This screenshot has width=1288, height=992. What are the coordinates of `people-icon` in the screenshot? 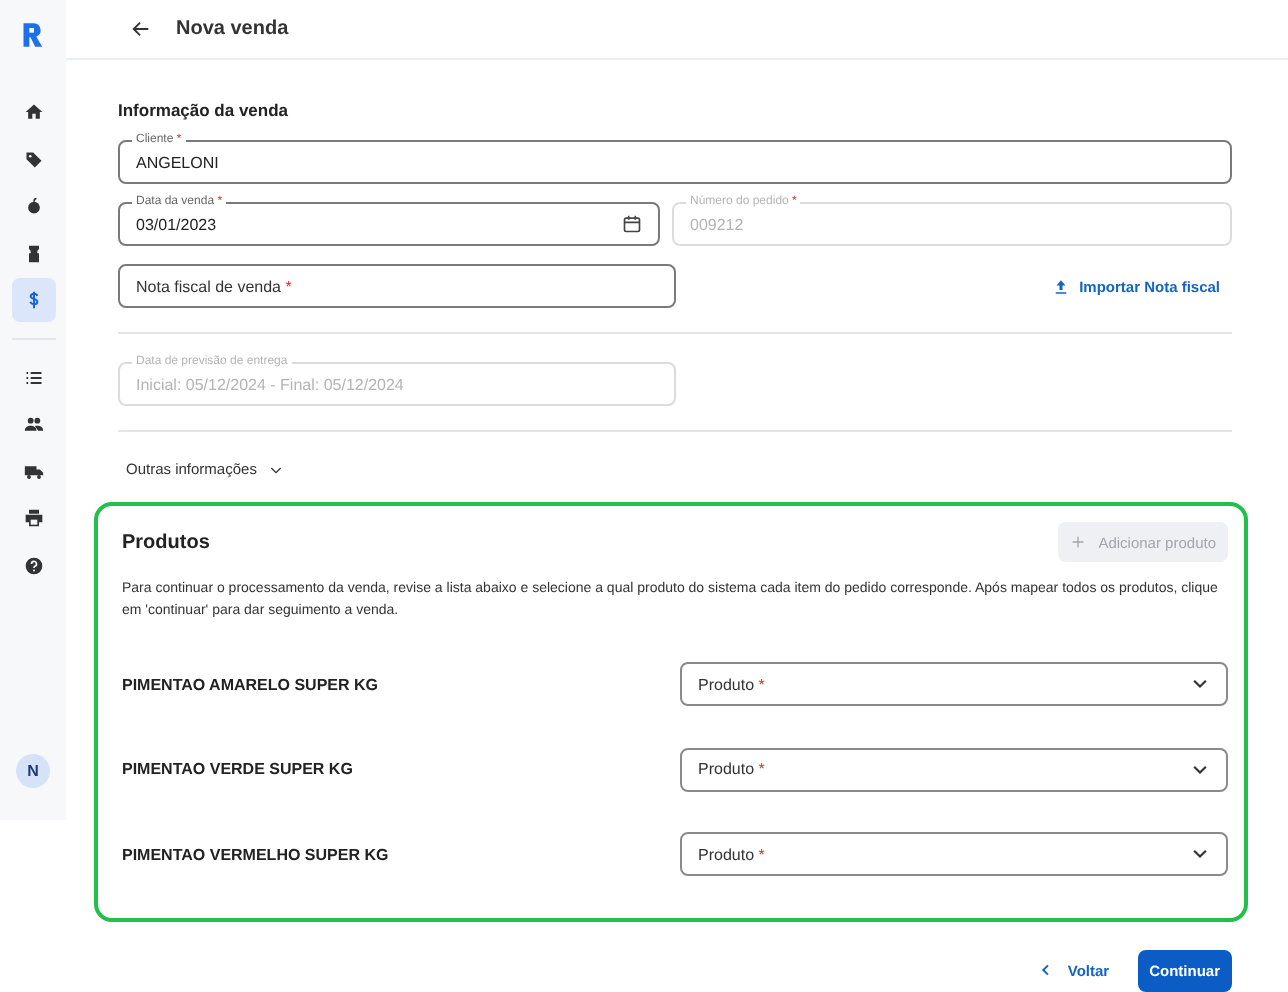 It's located at (33, 424).